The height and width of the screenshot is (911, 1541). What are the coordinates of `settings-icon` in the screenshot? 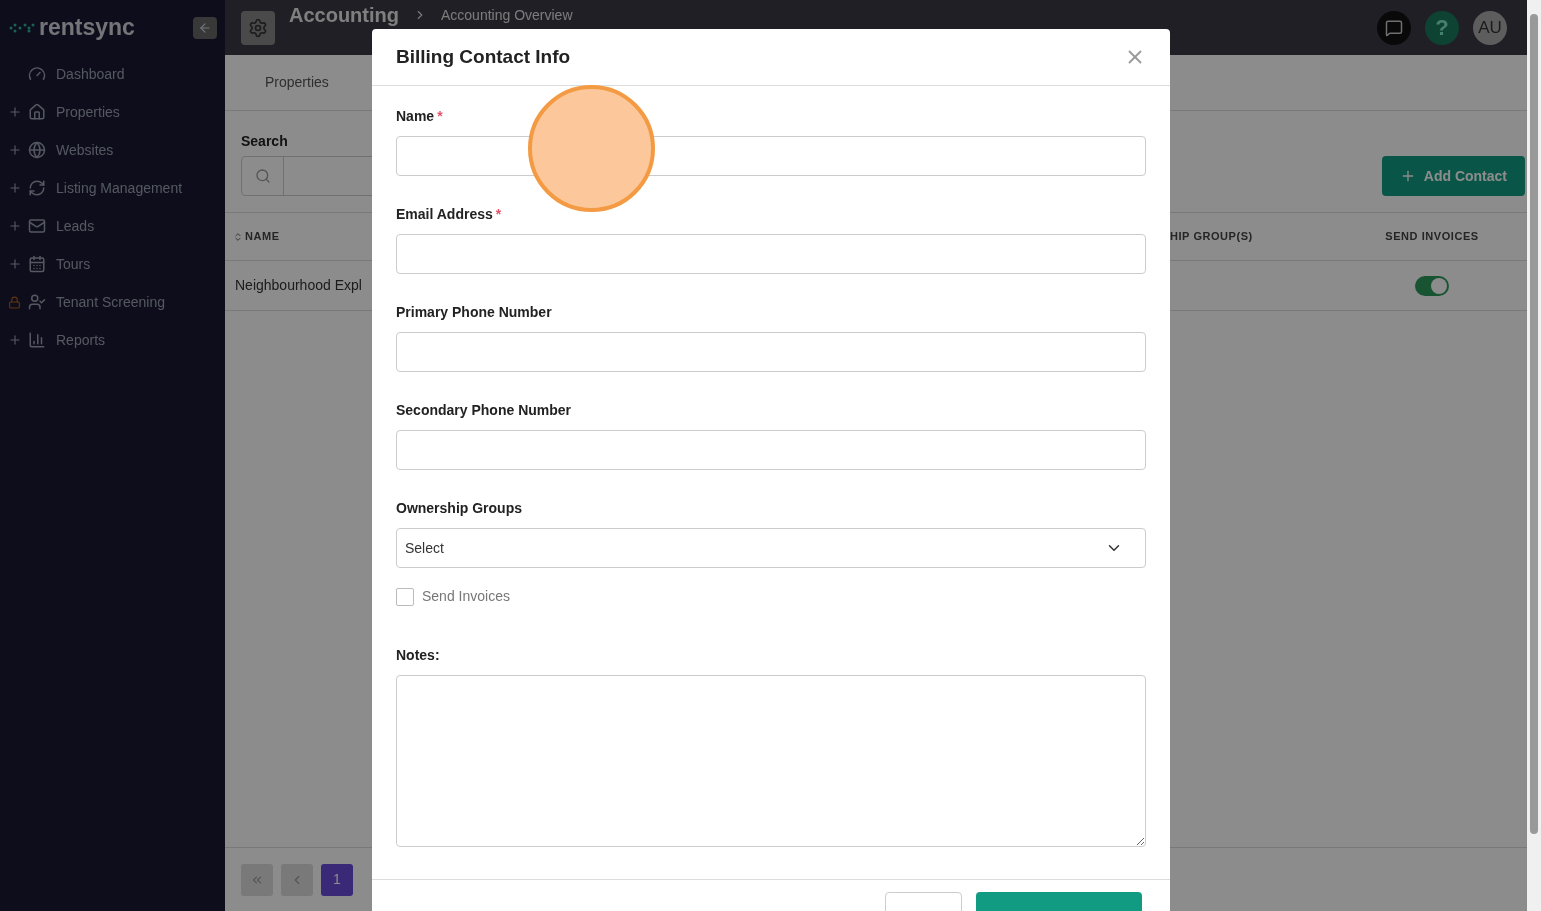 It's located at (258, 27).